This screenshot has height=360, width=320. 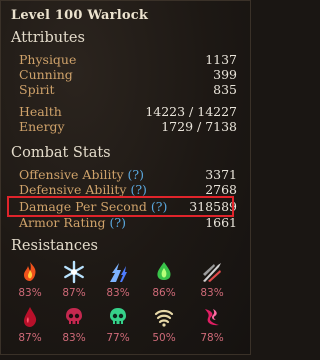 I want to click on spirit-row: Spirit 835, so click(x=128, y=89).